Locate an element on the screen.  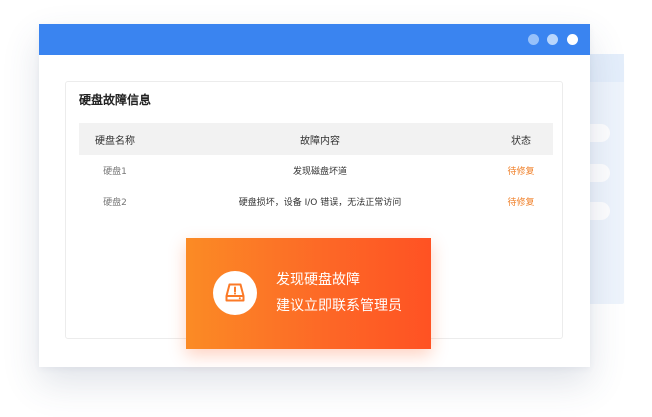
disk-fault-alert: 发现硬盘故障 建议立即联系管理员 is located at coordinates (308, 293).